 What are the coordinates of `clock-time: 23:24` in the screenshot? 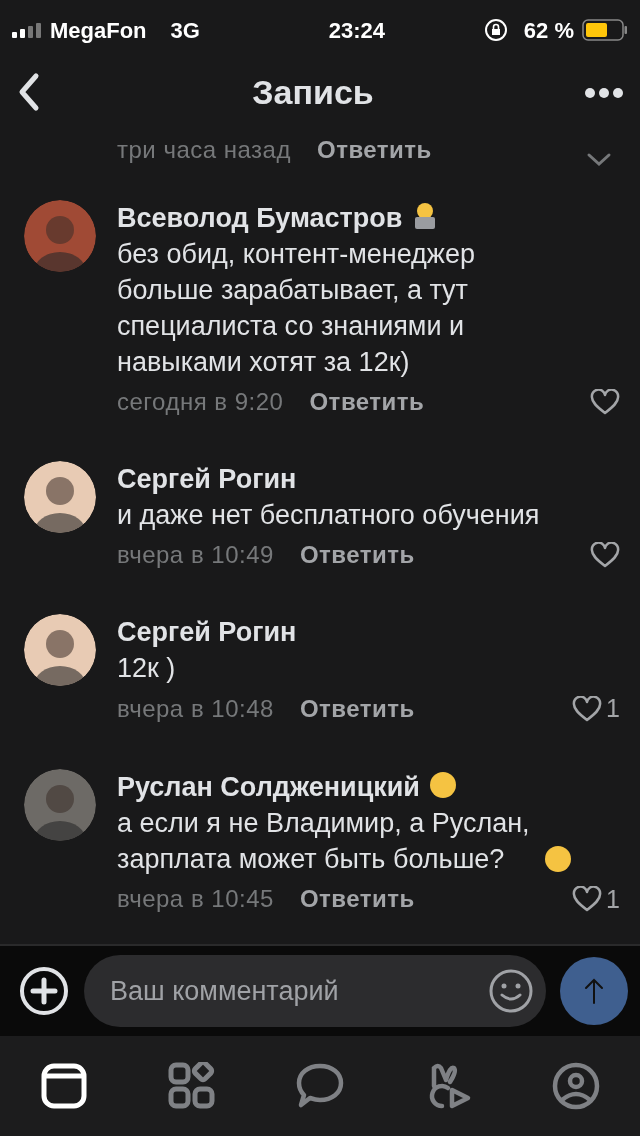 It's located at (356, 30).